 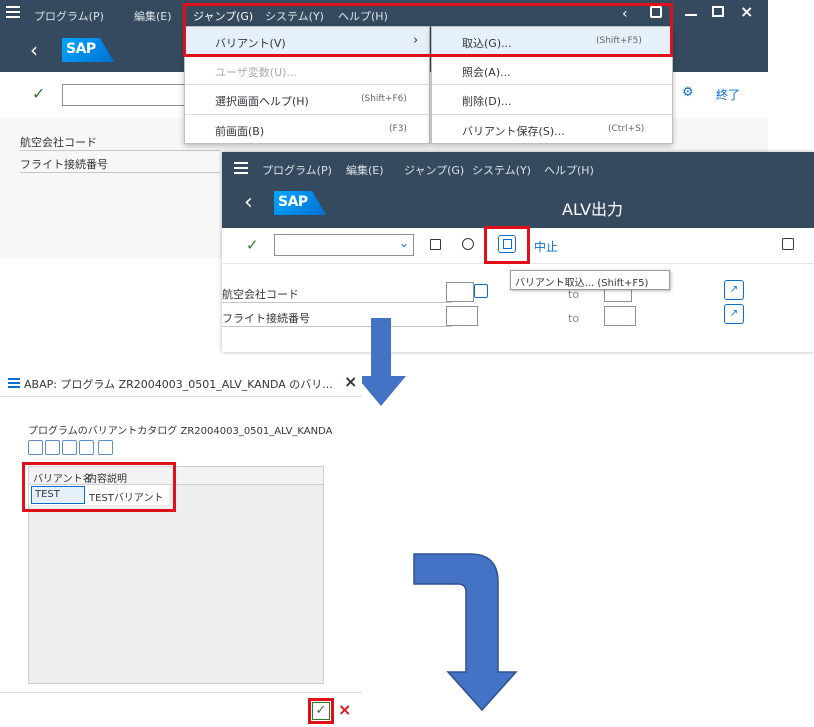 I want to click on clock-icon, so click(x=468, y=244).